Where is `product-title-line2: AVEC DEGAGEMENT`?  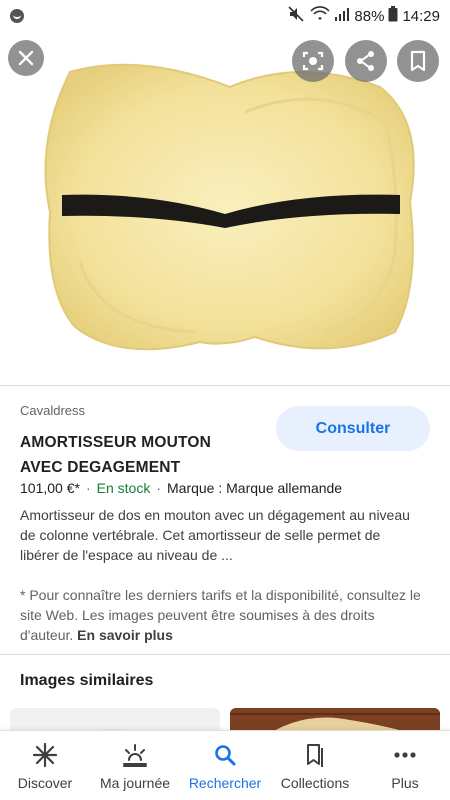
product-title-line2: AVEC DEGAGEMENT is located at coordinates (100, 467).